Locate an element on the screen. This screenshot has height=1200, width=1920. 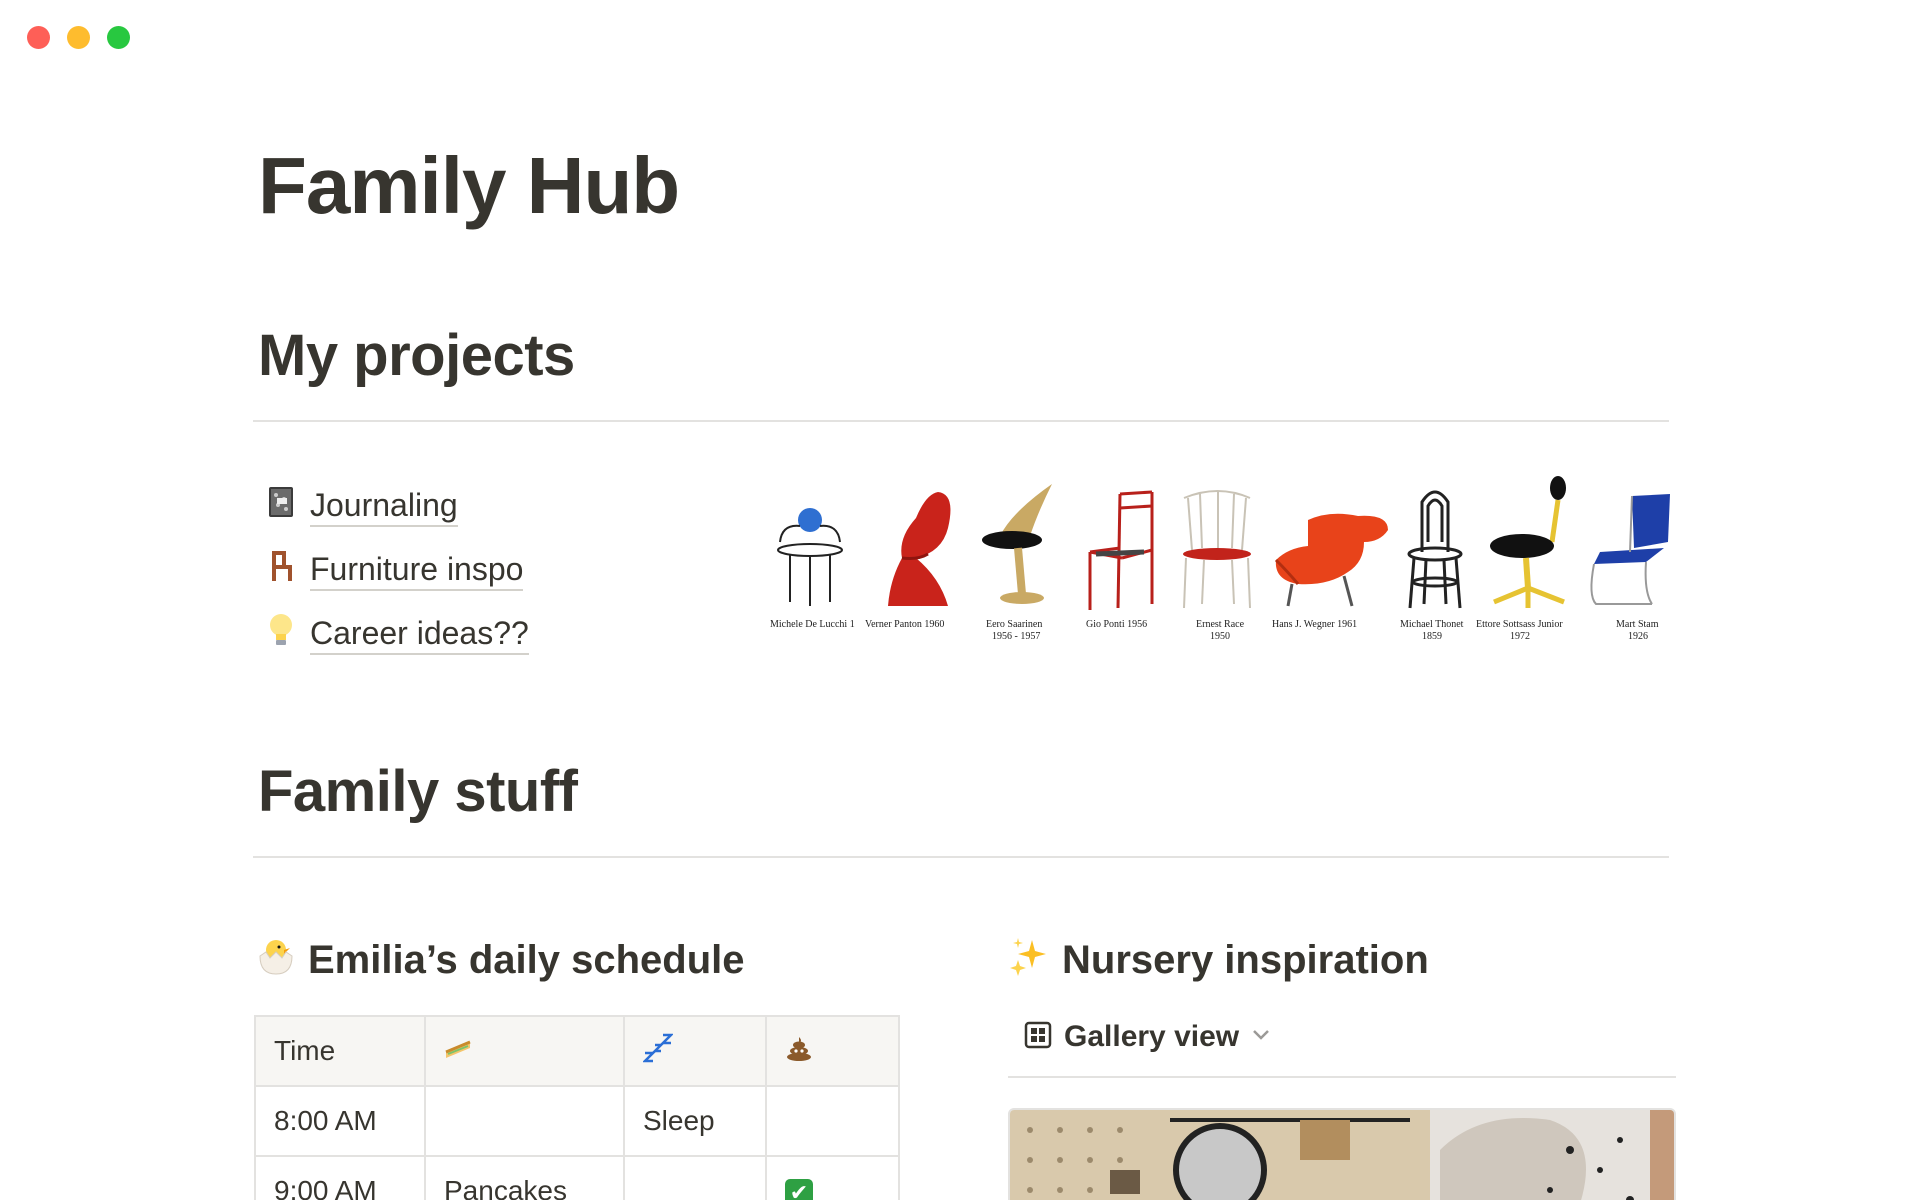
chair-caption: Hans J. Wegner 1961 is located at coordinates (1315, 624).